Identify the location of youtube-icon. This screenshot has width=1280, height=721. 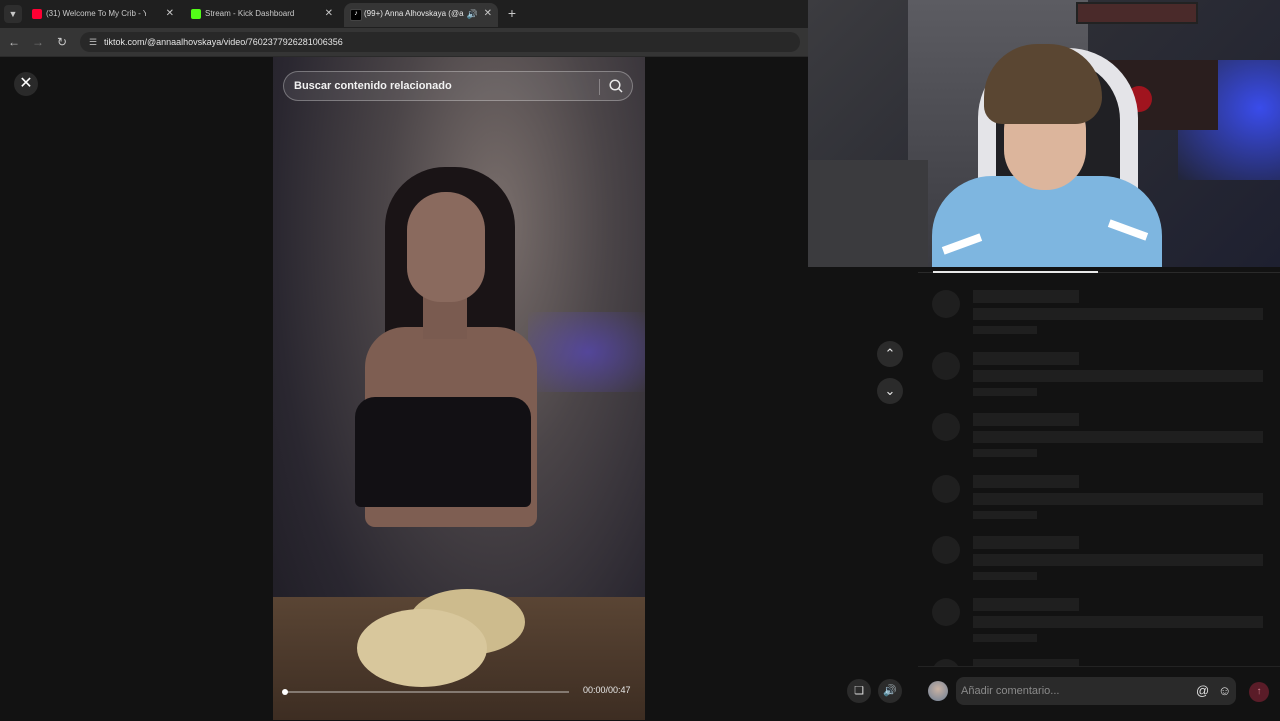
(37, 14).